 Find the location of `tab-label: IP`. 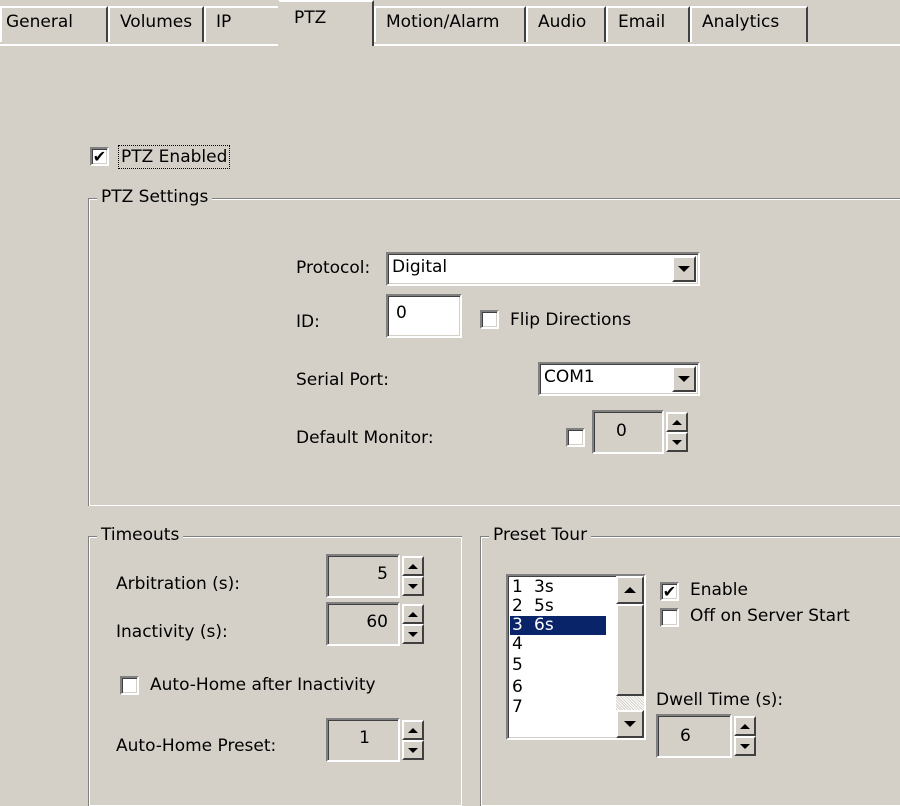

tab-label: IP is located at coordinates (224, 22).